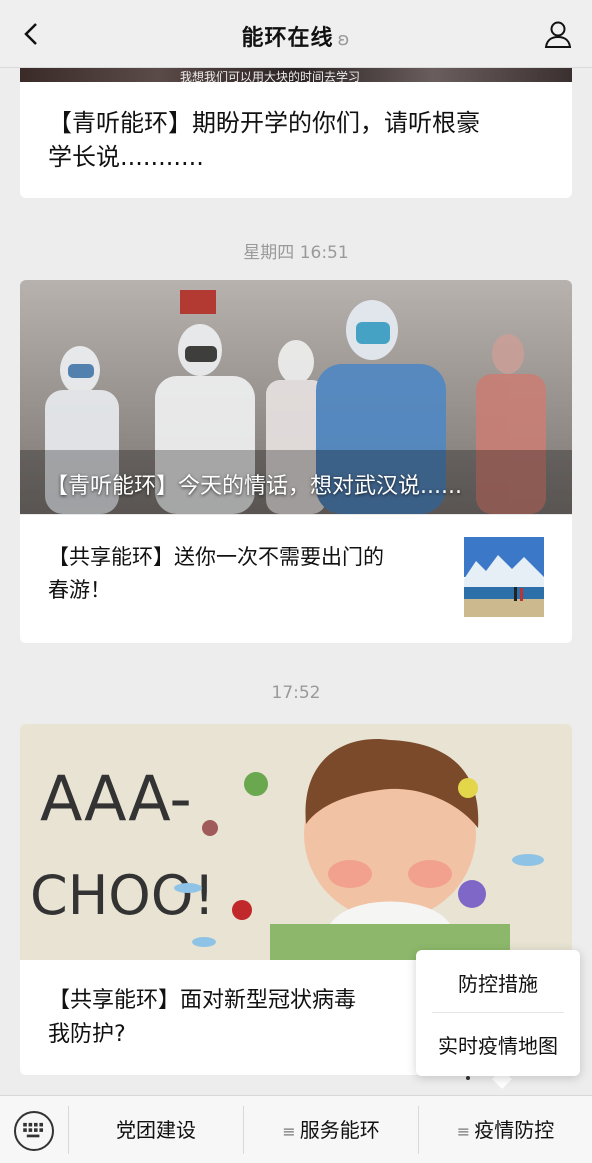 The height and width of the screenshot is (1163, 592). I want to click on timestamp: 星期四 16:51, so click(296, 253).